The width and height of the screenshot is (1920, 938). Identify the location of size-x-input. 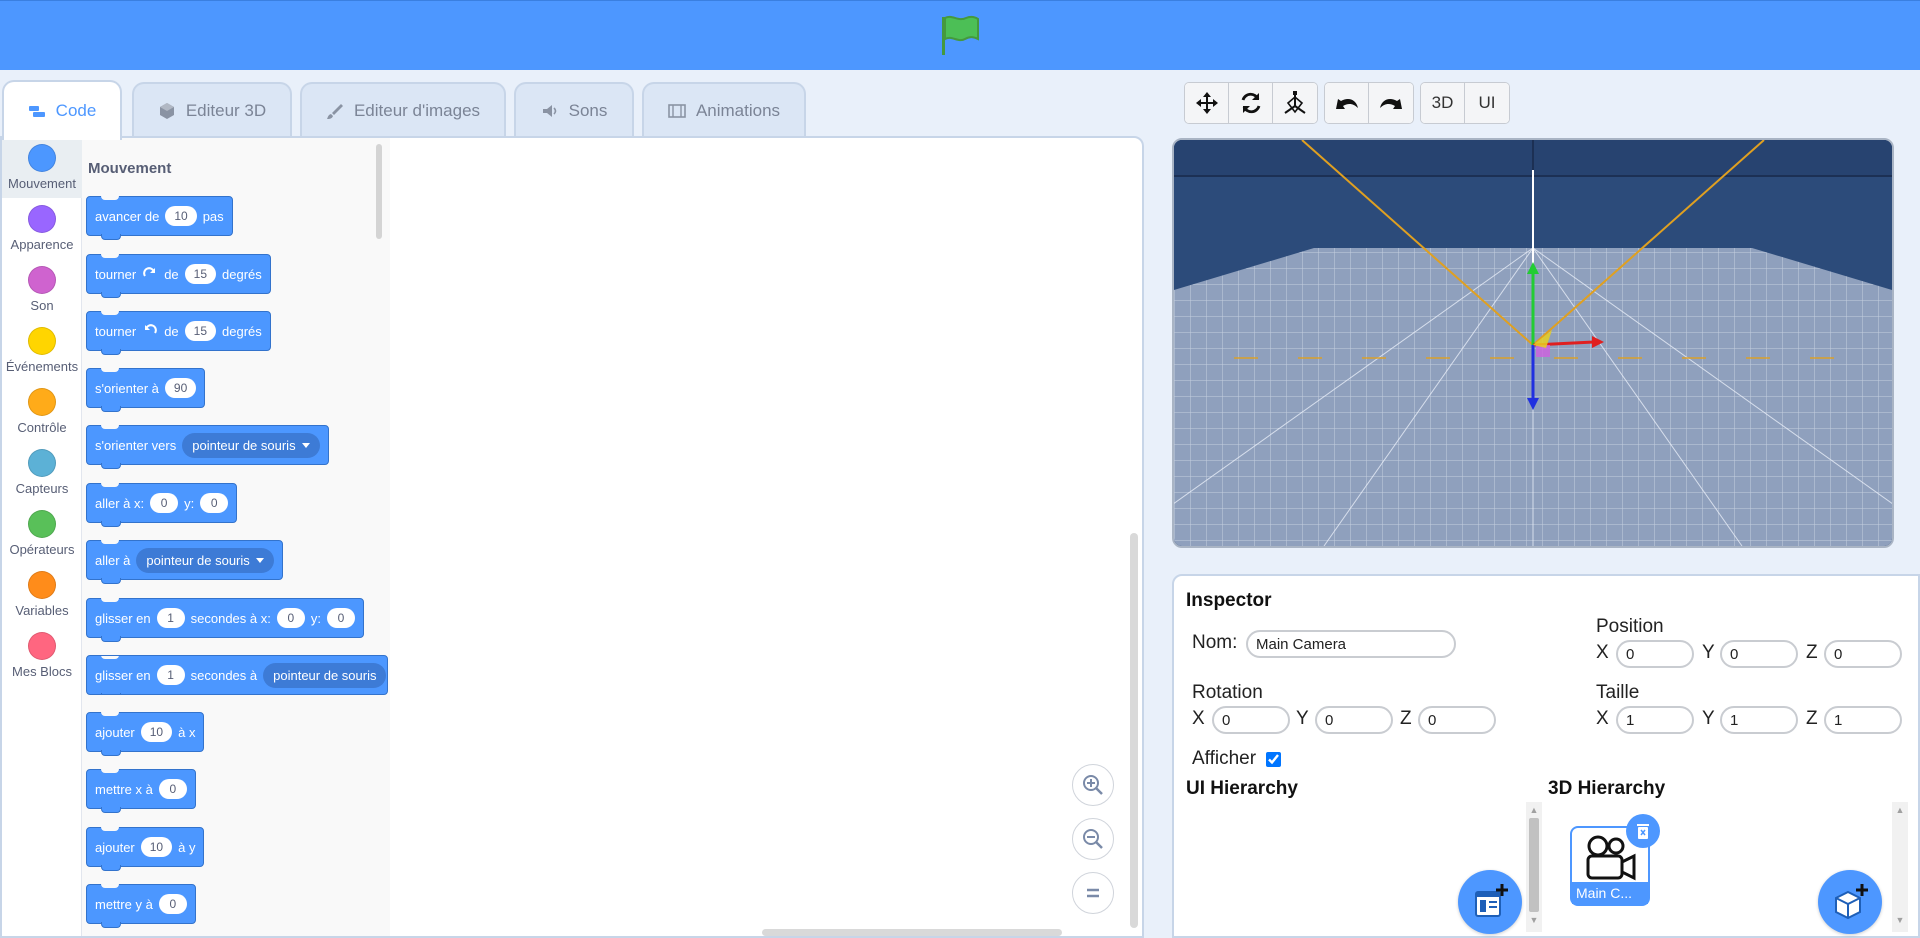
(1655, 720).